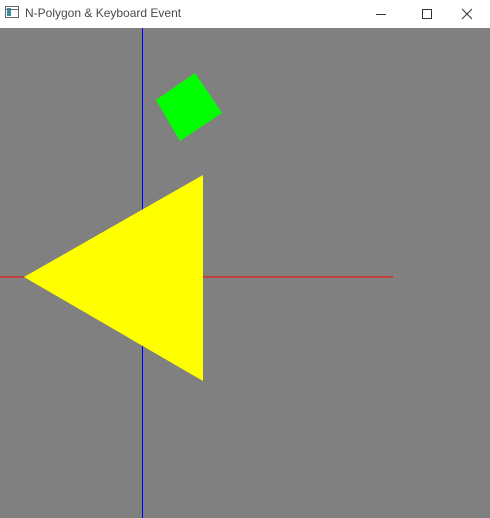 The image size is (490, 518). I want to click on green-square, so click(189, 107).